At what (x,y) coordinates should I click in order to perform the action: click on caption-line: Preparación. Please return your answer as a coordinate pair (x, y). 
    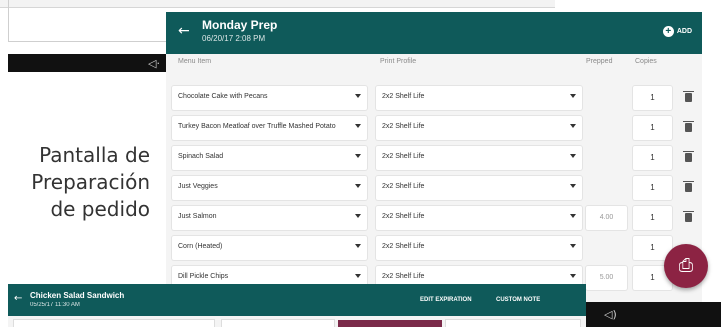
    Looking at the image, I should click on (90, 182).